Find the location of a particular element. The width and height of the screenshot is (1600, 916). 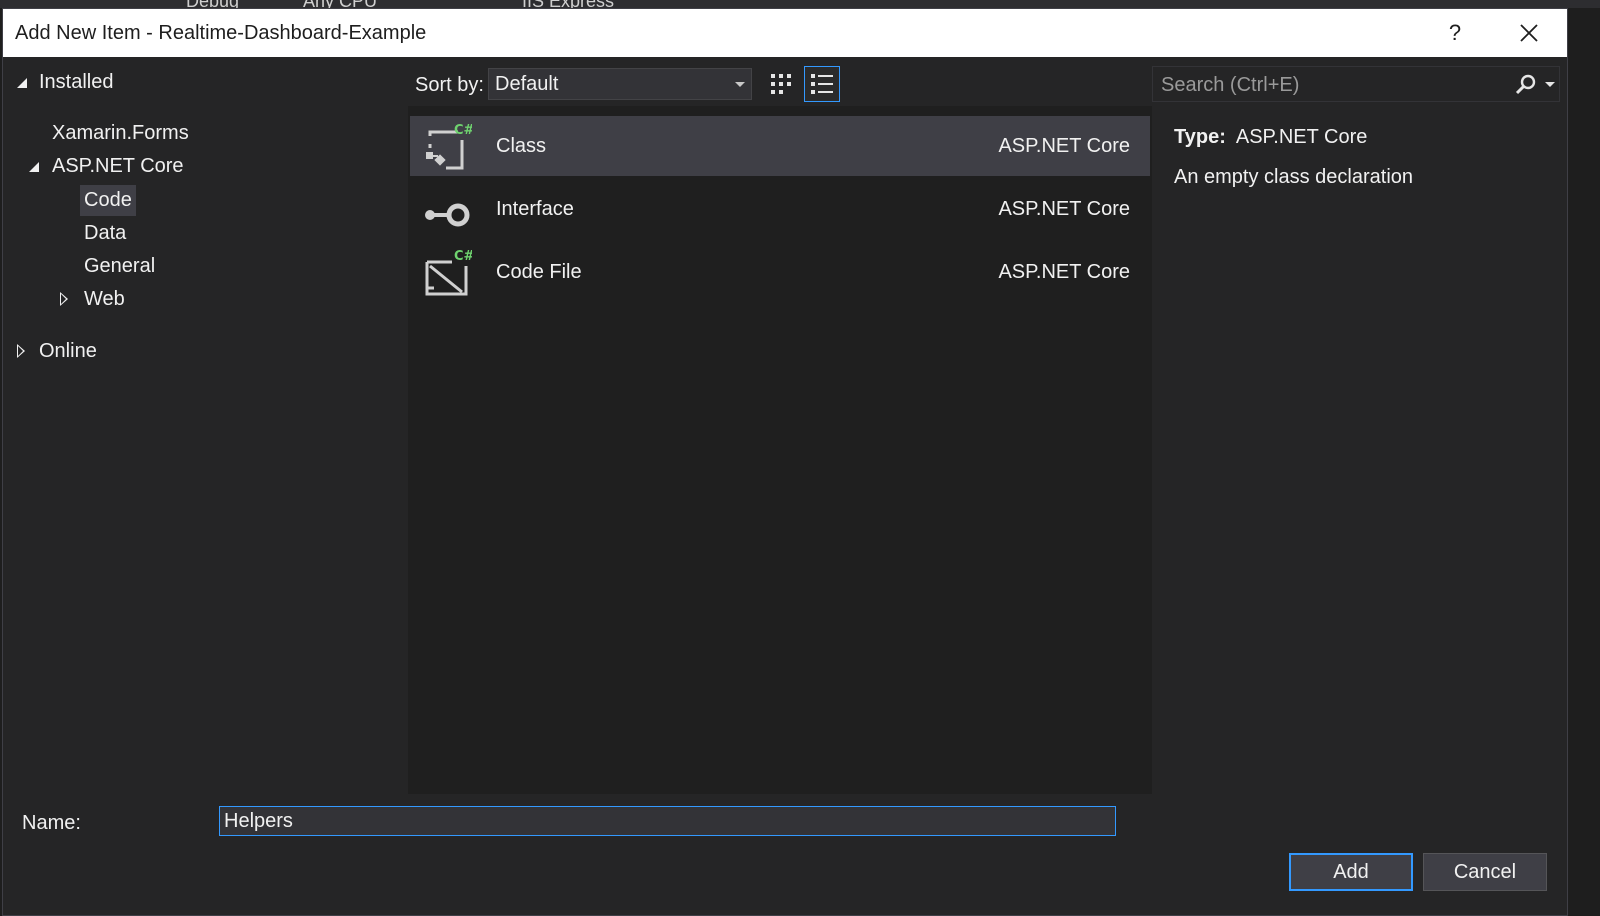

close-button is located at coordinates (1529, 33).